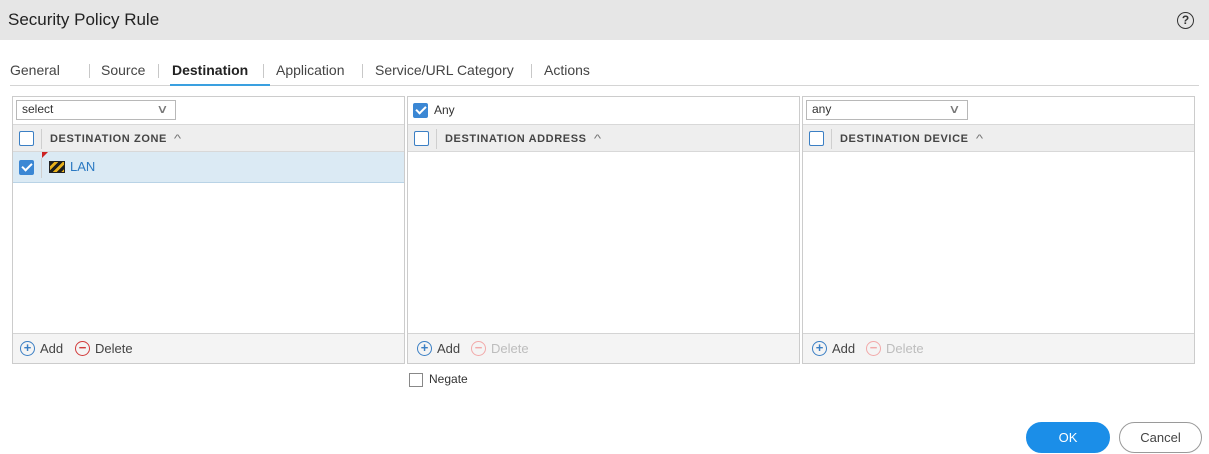  Describe the element at coordinates (114, 348) in the screenshot. I see `zone-delete-label: Delete` at that location.